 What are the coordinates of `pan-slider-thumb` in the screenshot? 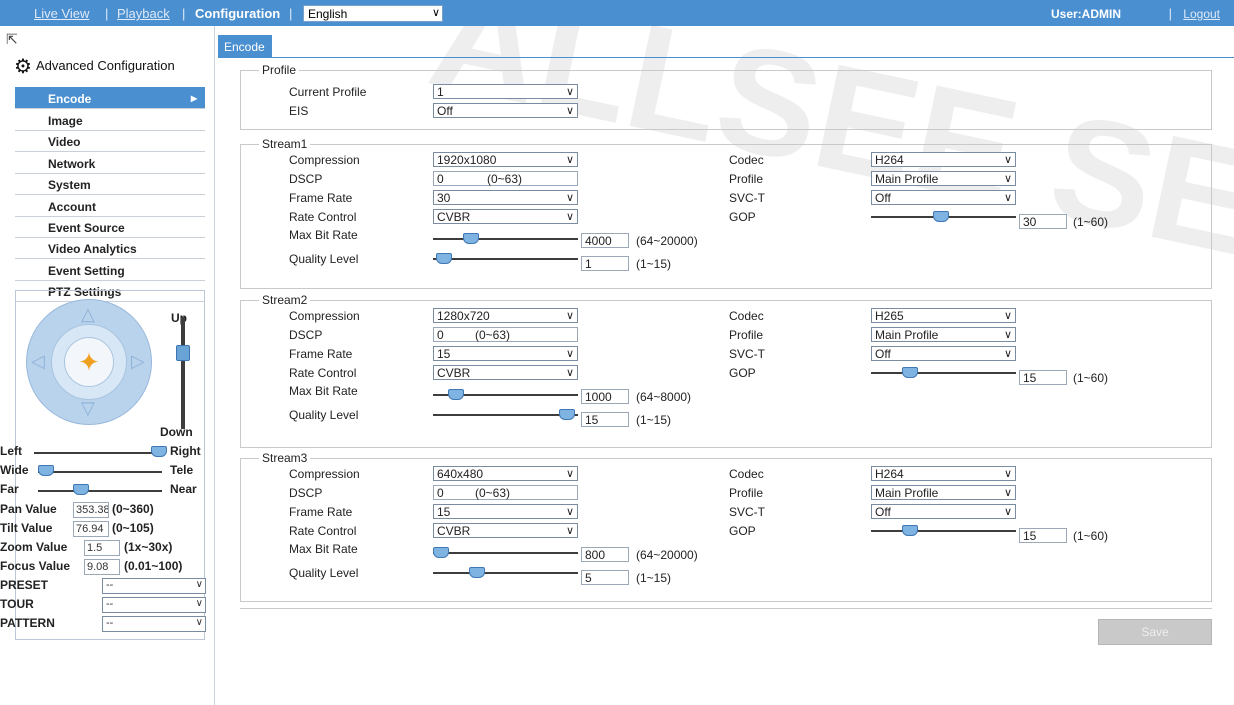 It's located at (159, 451).